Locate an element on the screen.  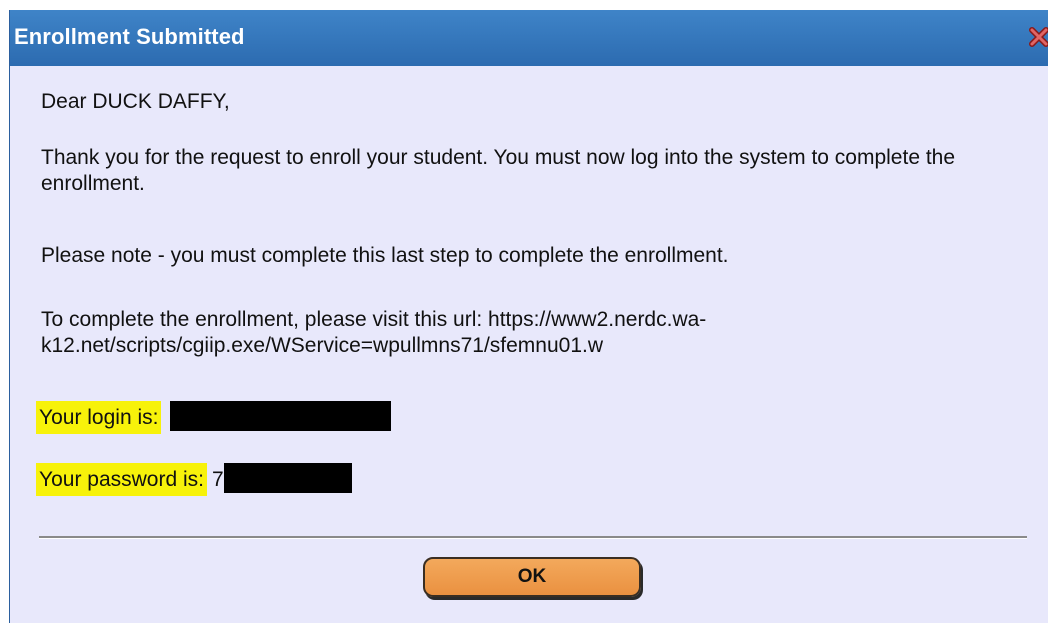
password-label: Your password is: is located at coordinates (121, 479).